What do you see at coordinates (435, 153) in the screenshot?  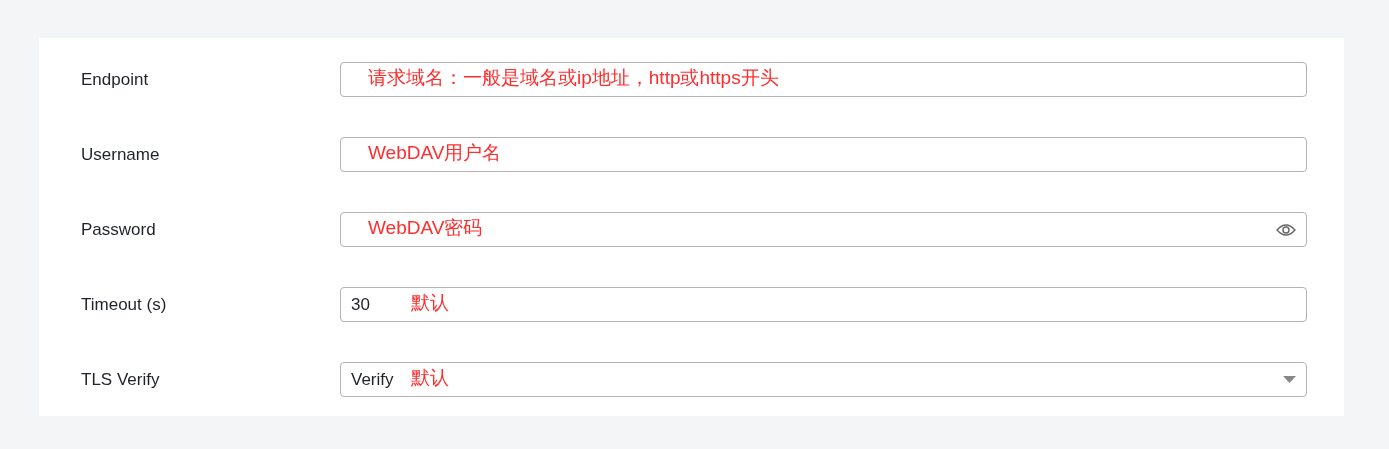 I see `annotation-text: WebDAV用户名` at bounding box center [435, 153].